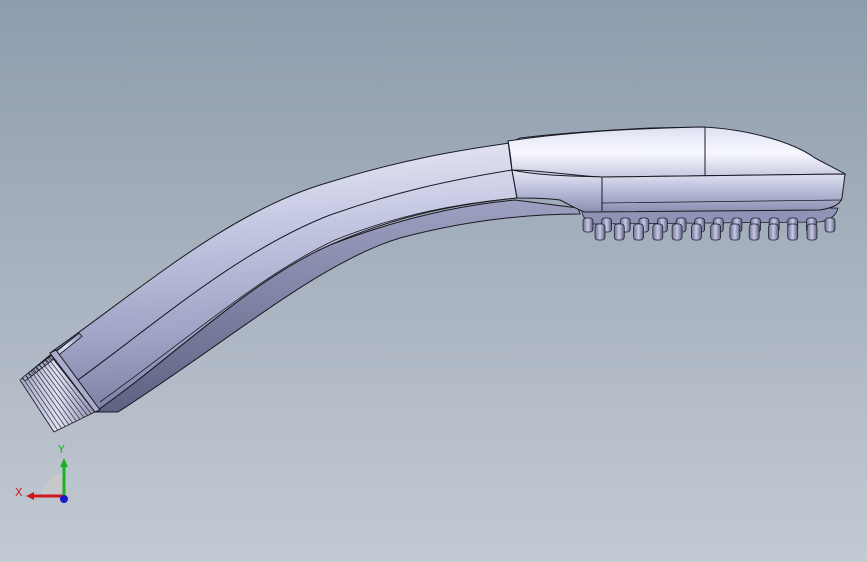 Image resolution: width=867 pixels, height=562 pixels. I want to click on coordinate-triad: X Y, so click(41, 473).